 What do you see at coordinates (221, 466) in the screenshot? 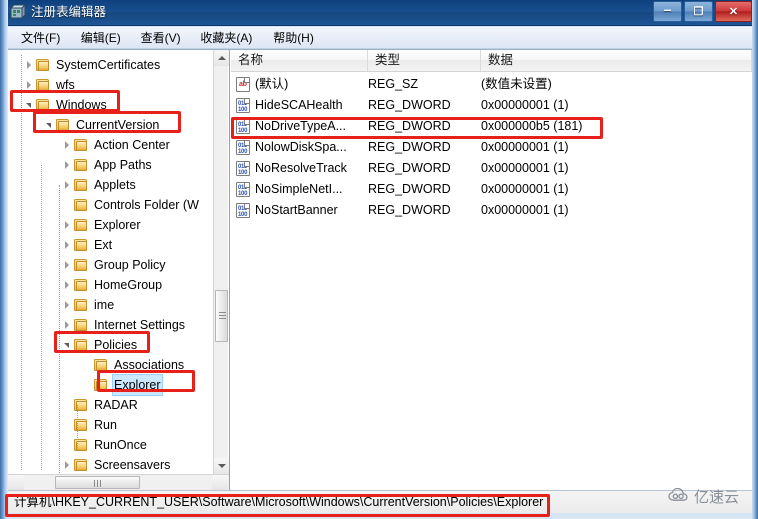
I see `tree-scroll-down-button` at bounding box center [221, 466].